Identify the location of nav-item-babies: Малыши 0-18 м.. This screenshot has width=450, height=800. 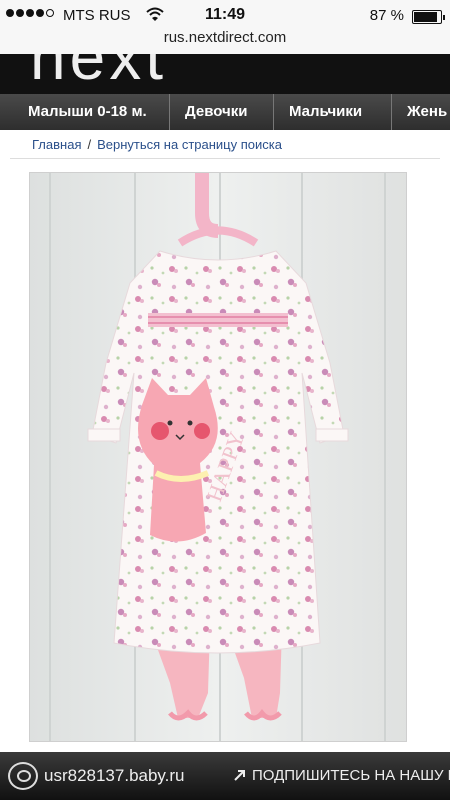
(85, 112).